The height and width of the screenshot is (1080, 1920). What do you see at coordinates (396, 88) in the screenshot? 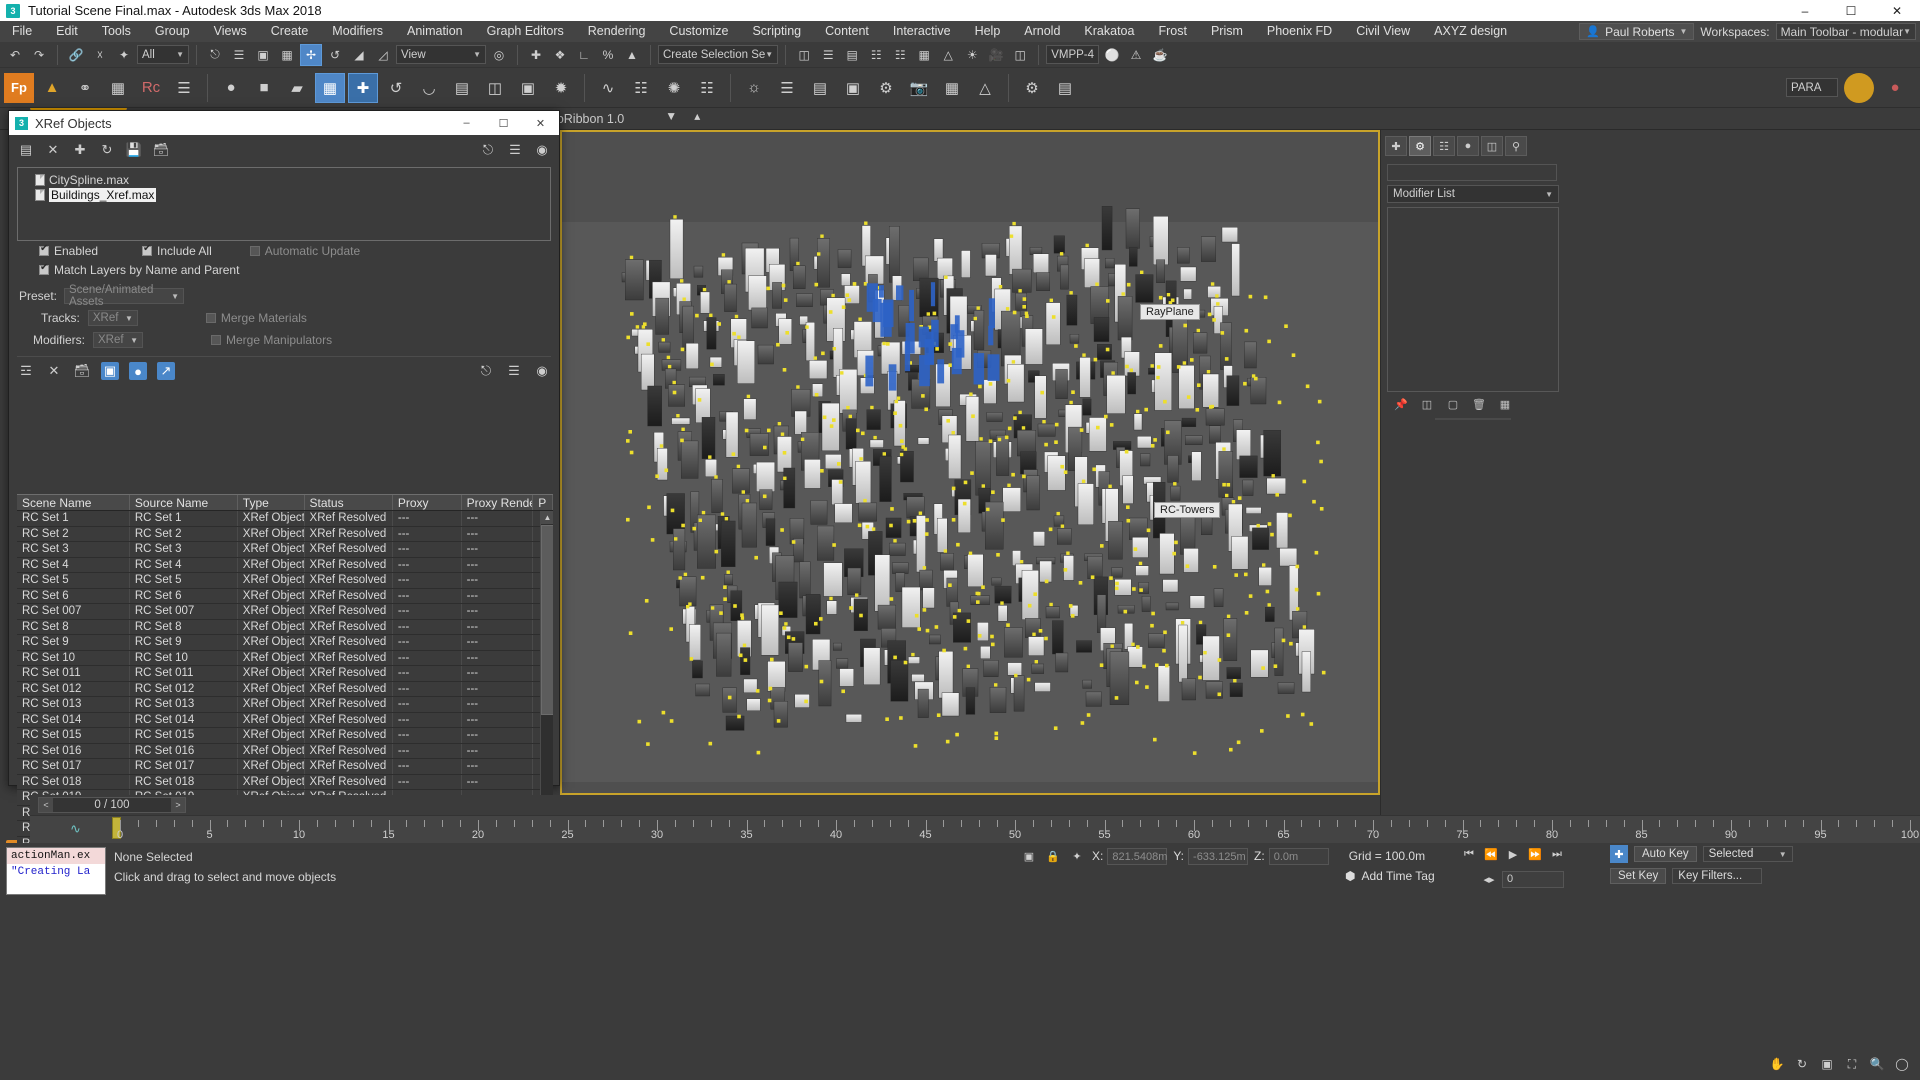
I see `rotate-gizmo-button: ↺` at bounding box center [396, 88].